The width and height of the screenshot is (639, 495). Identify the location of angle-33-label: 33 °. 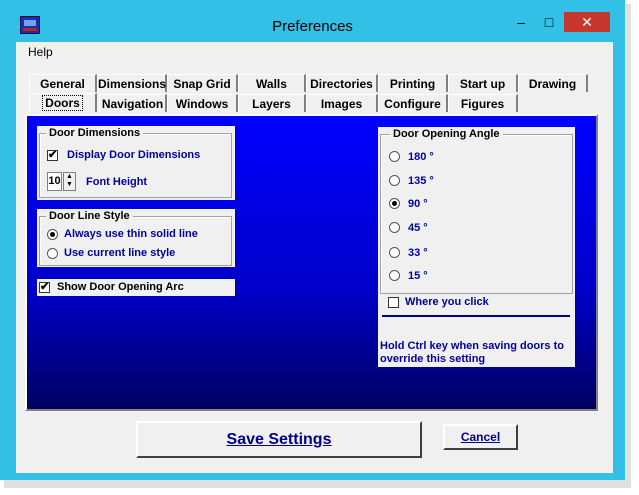
(418, 253).